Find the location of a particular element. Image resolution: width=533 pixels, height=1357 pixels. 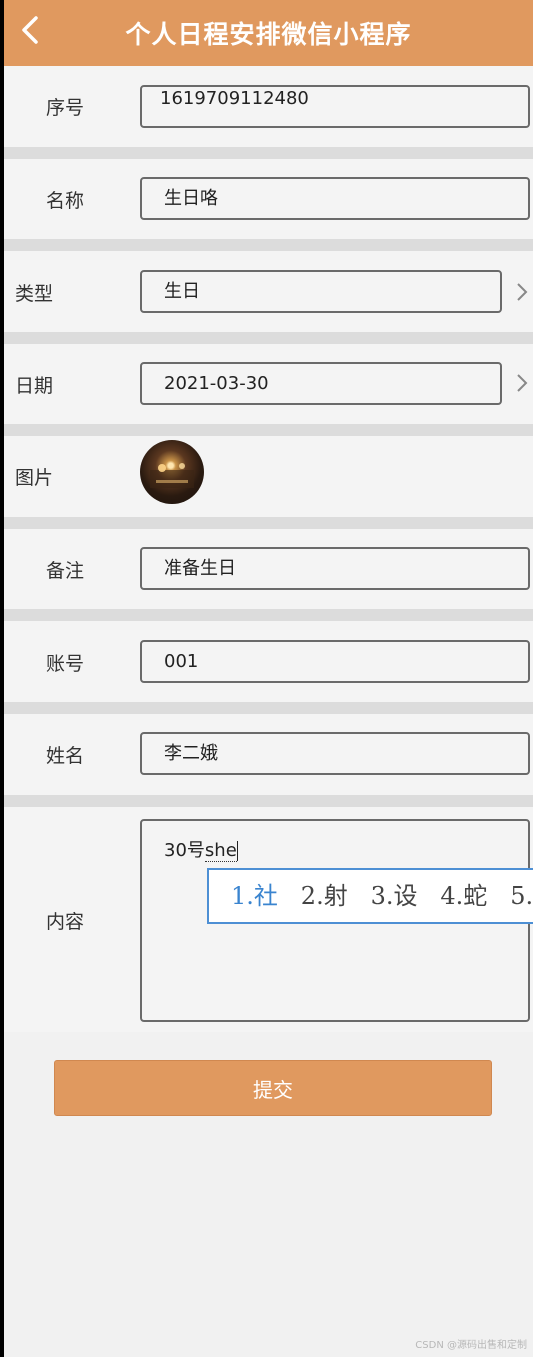

ime-candidate-bar: 1.社 2.射 3.设 4.蛇 5. is located at coordinates (370, 896).